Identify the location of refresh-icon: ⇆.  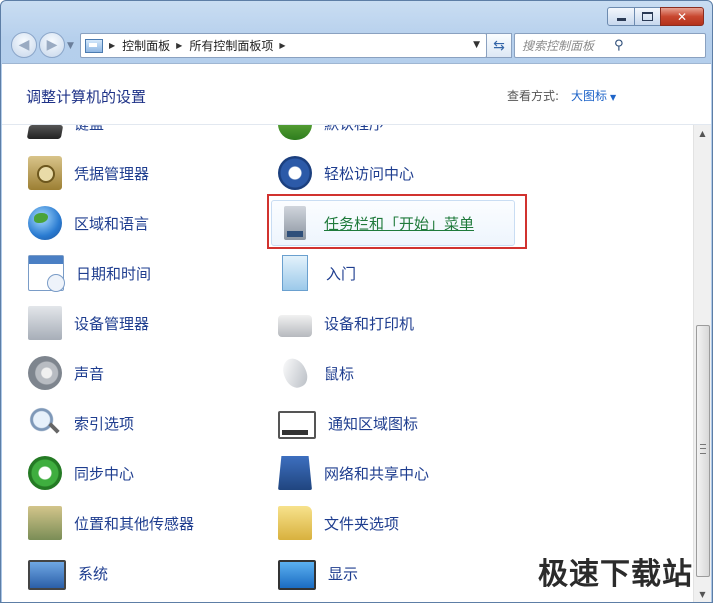
(499, 45).